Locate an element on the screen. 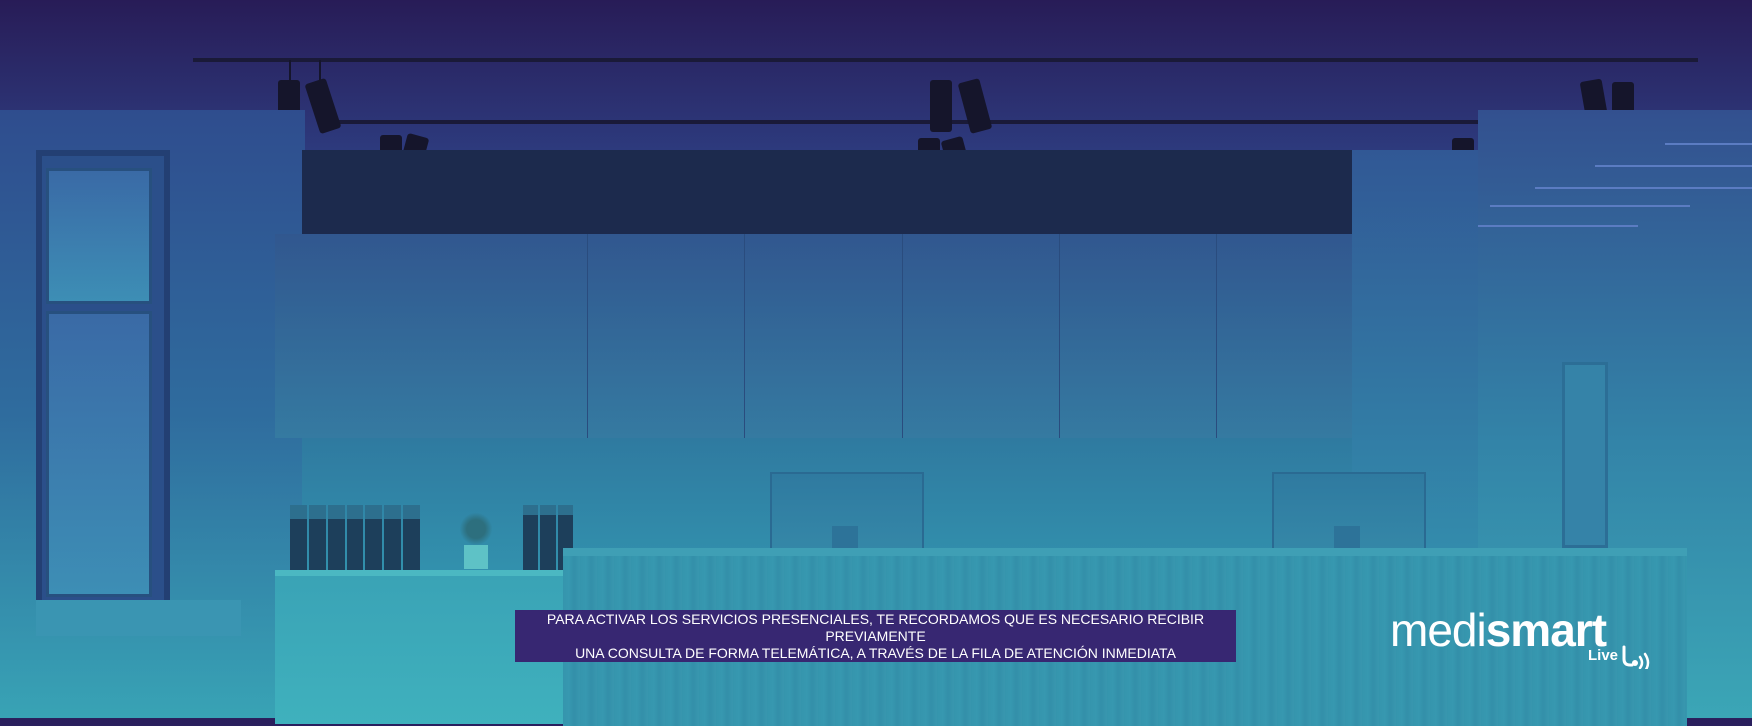  ceiling-recess is located at coordinates (827, 193).